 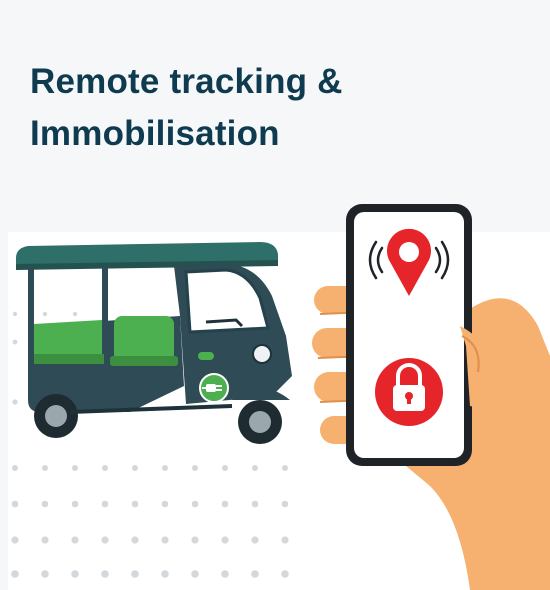 What do you see at coordinates (186, 81) in the screenshot?
I see `title-line-1: Remote tracking &` at bounding box center [186, 81].